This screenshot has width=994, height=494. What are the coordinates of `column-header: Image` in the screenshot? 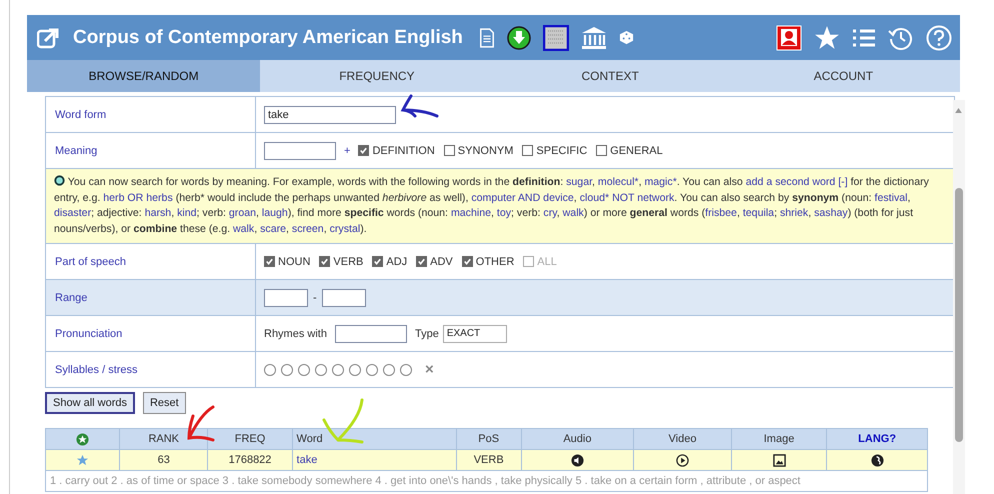 It's located at (779, 439).